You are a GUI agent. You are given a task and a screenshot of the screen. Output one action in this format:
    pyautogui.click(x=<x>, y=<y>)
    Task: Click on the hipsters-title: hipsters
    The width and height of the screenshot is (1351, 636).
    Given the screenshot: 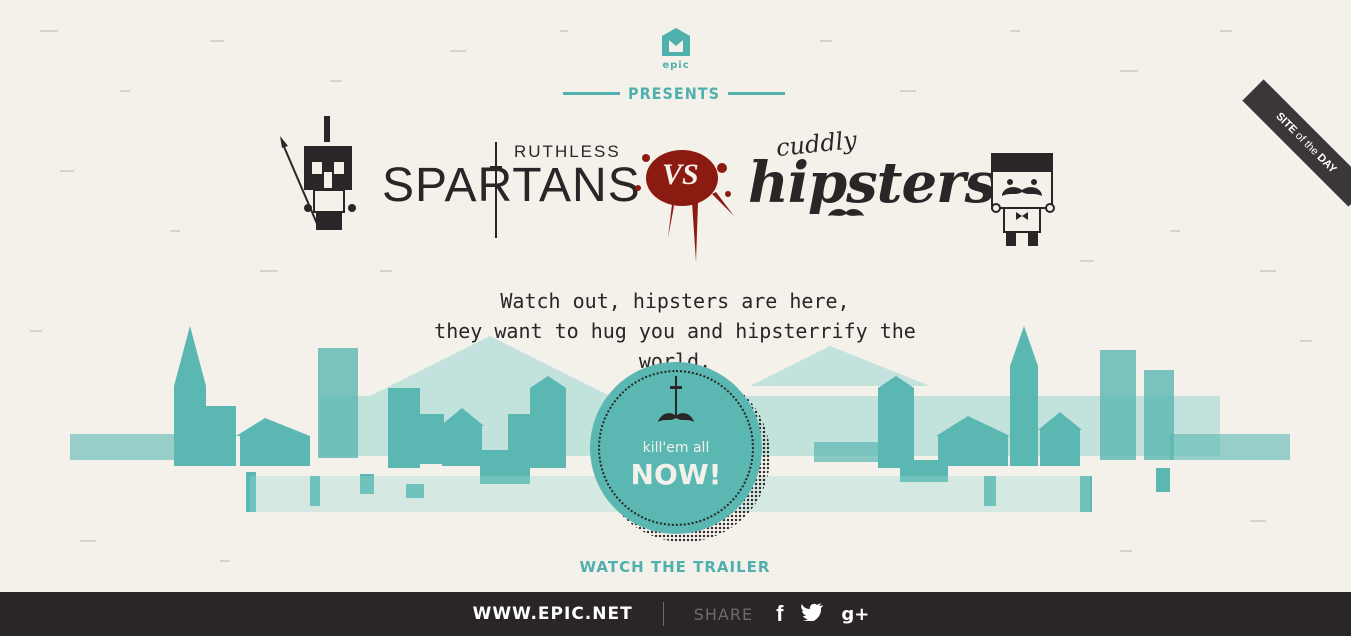 What is the action you would take?
    pyautogui.click(x=872, y=183)
    